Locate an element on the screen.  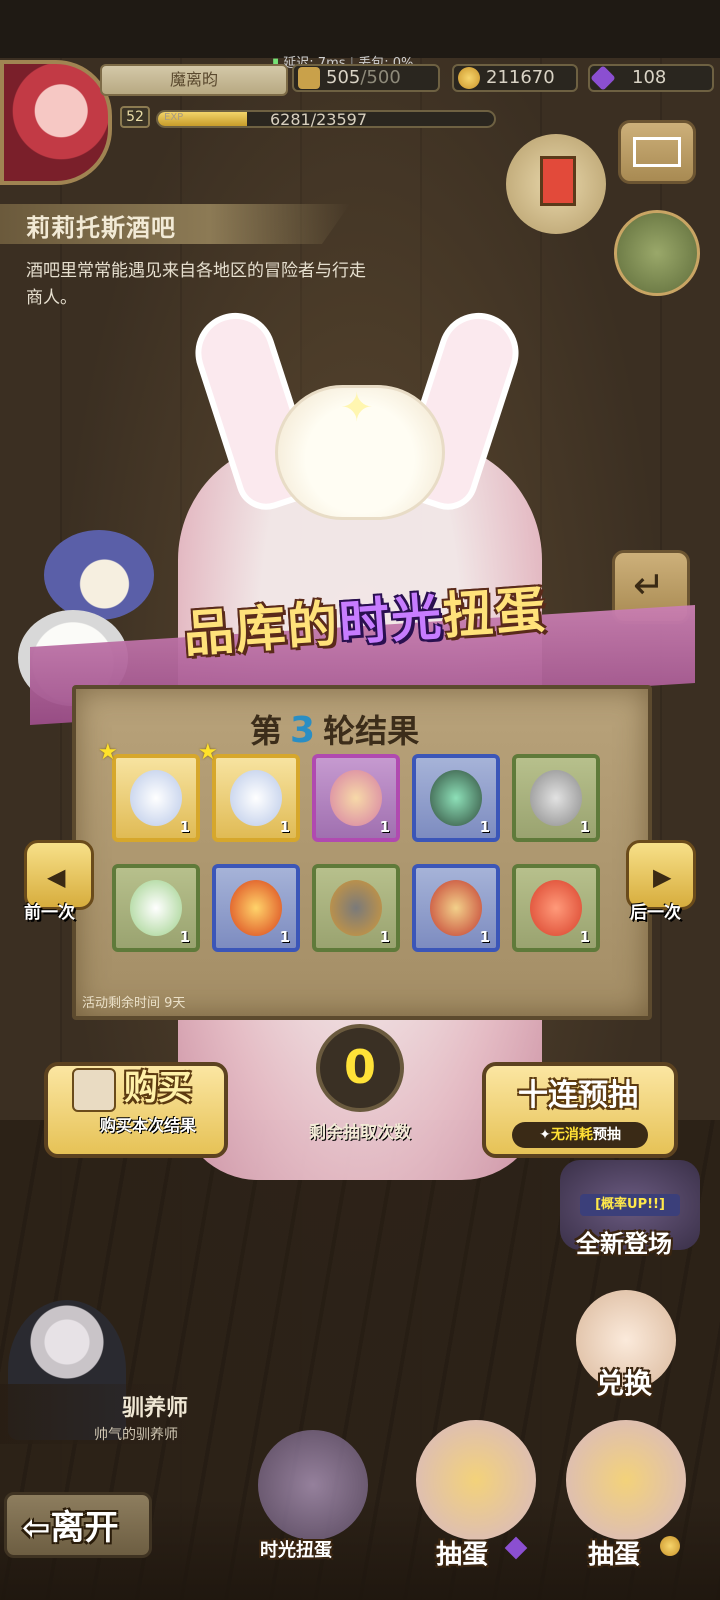
arrow-left-icon: ◀ is located at coordinates (56, 877).